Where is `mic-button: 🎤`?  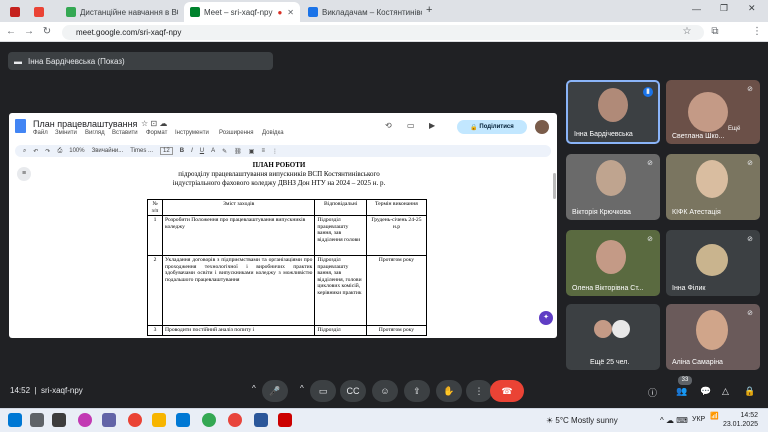
mic-button: 🎤 is located at coordinates (275, 391).